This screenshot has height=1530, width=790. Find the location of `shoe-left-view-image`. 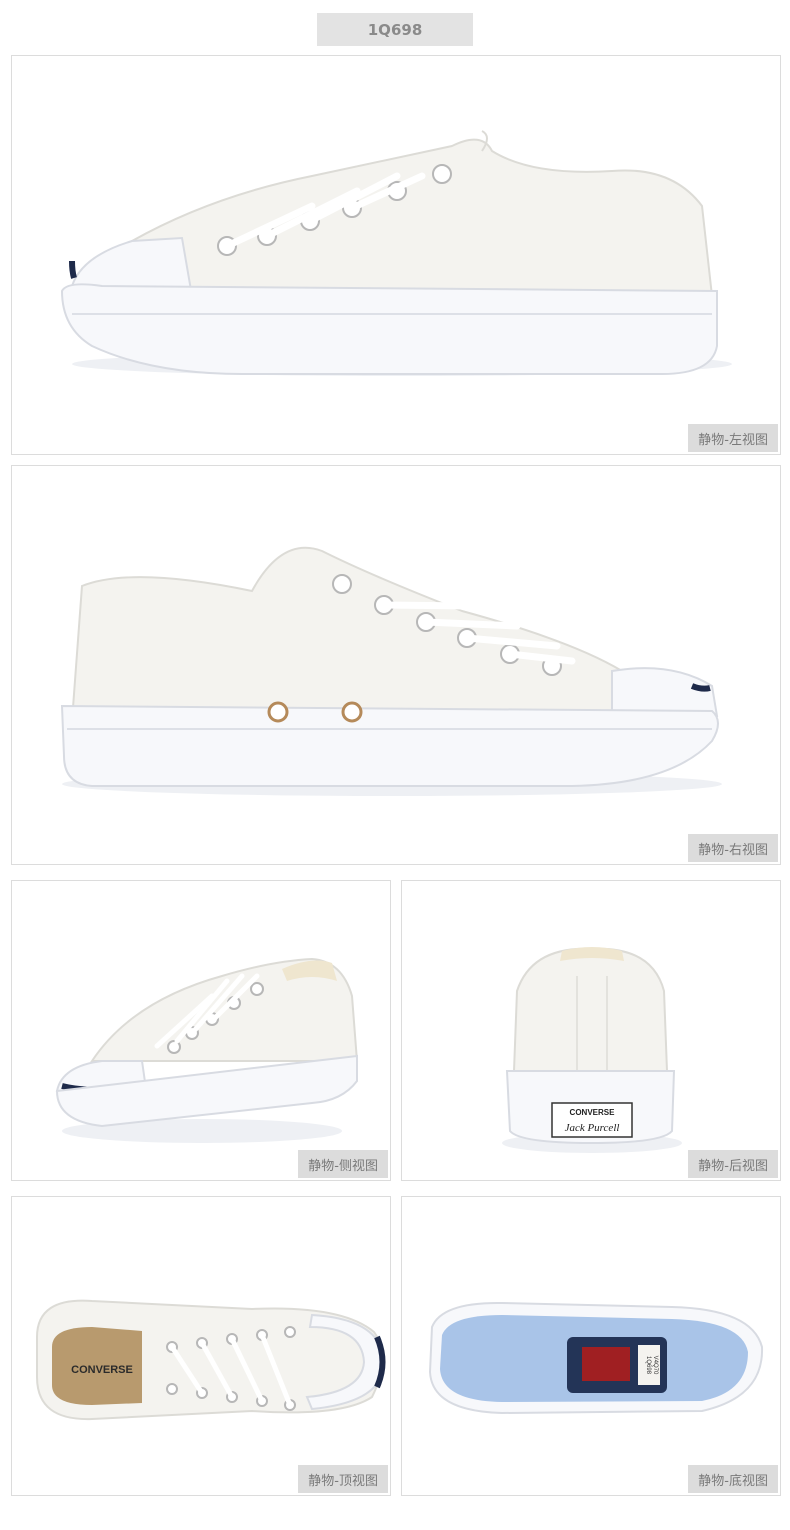

shoe-left-view-image is located at coordinates (396, 253).